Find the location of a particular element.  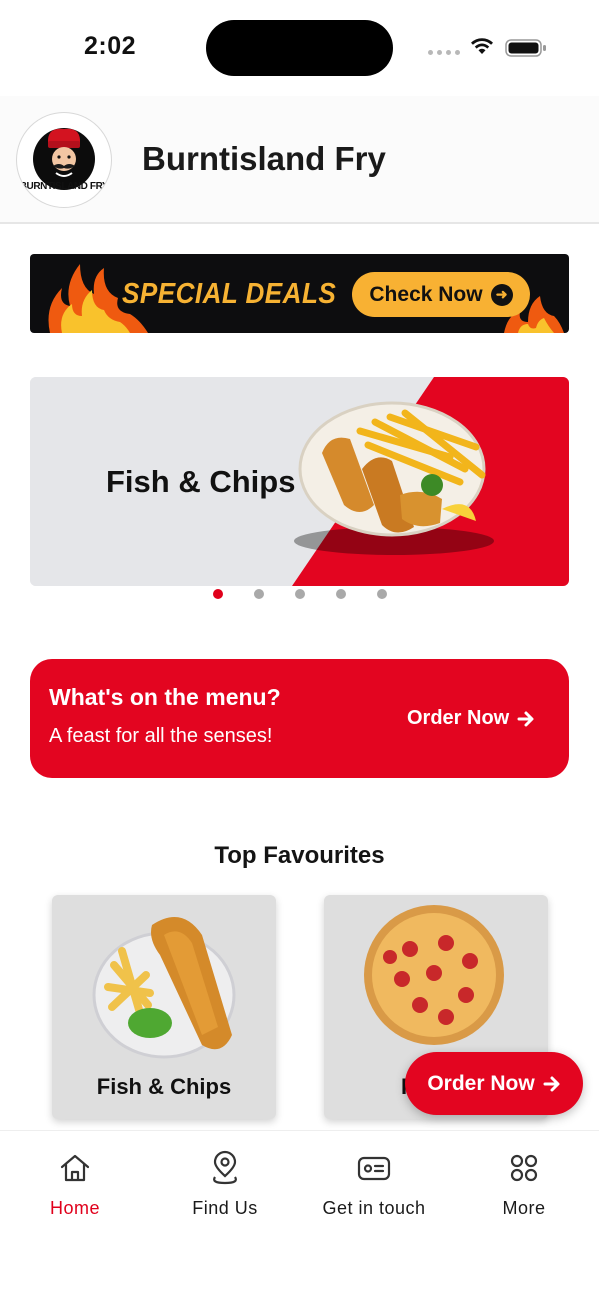

tab-home-label: Home is located at coordinates (74, 1208).